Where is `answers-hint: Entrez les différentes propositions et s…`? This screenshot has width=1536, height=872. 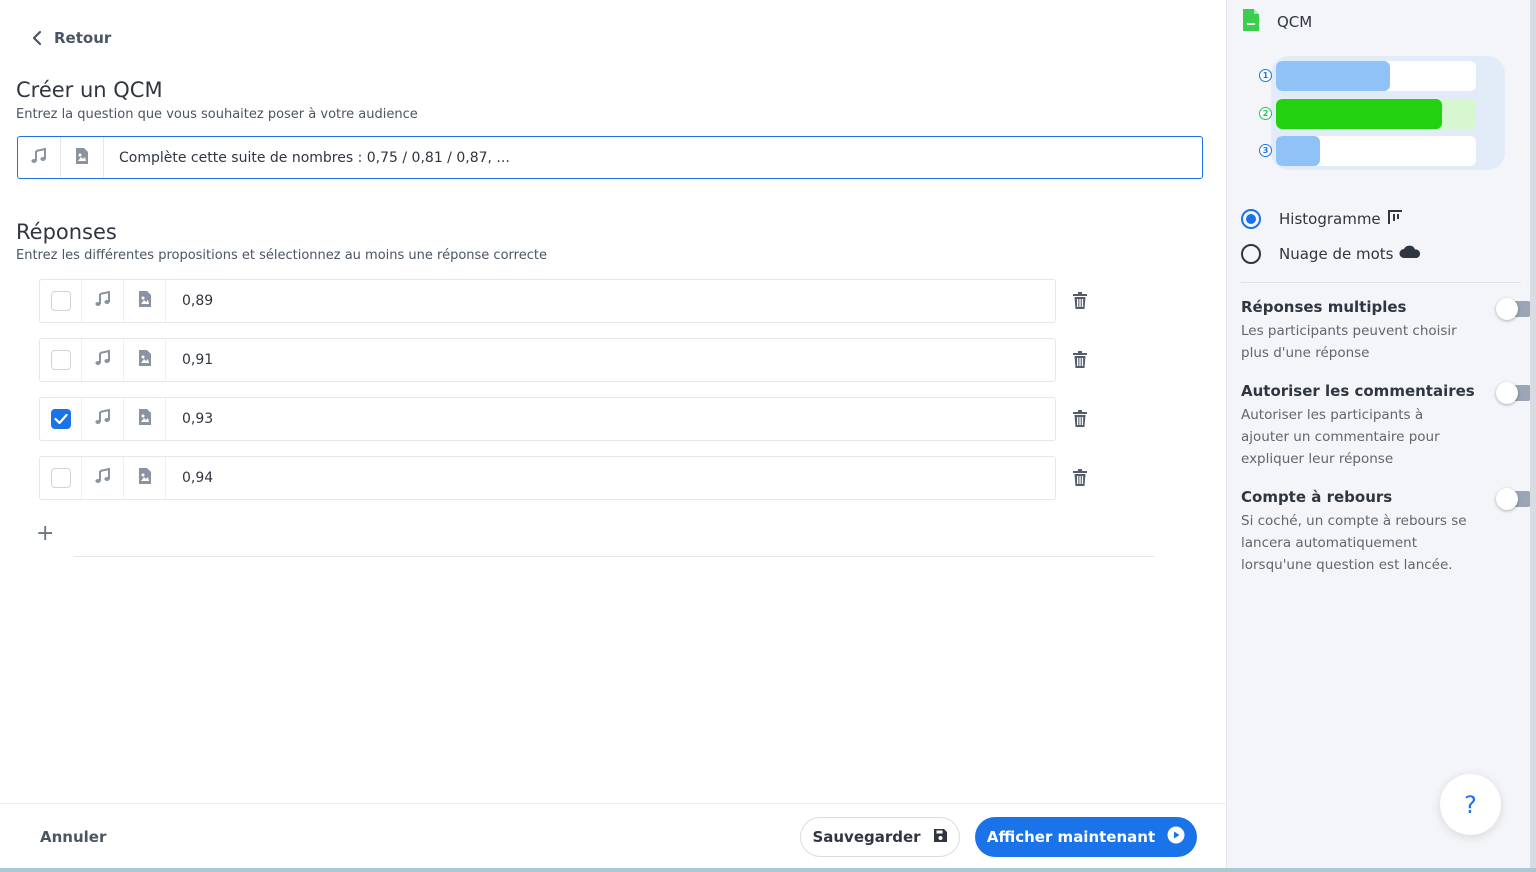
answers-hint: Entrez les différentes propositions et s… is located at coordinates (281, 255).